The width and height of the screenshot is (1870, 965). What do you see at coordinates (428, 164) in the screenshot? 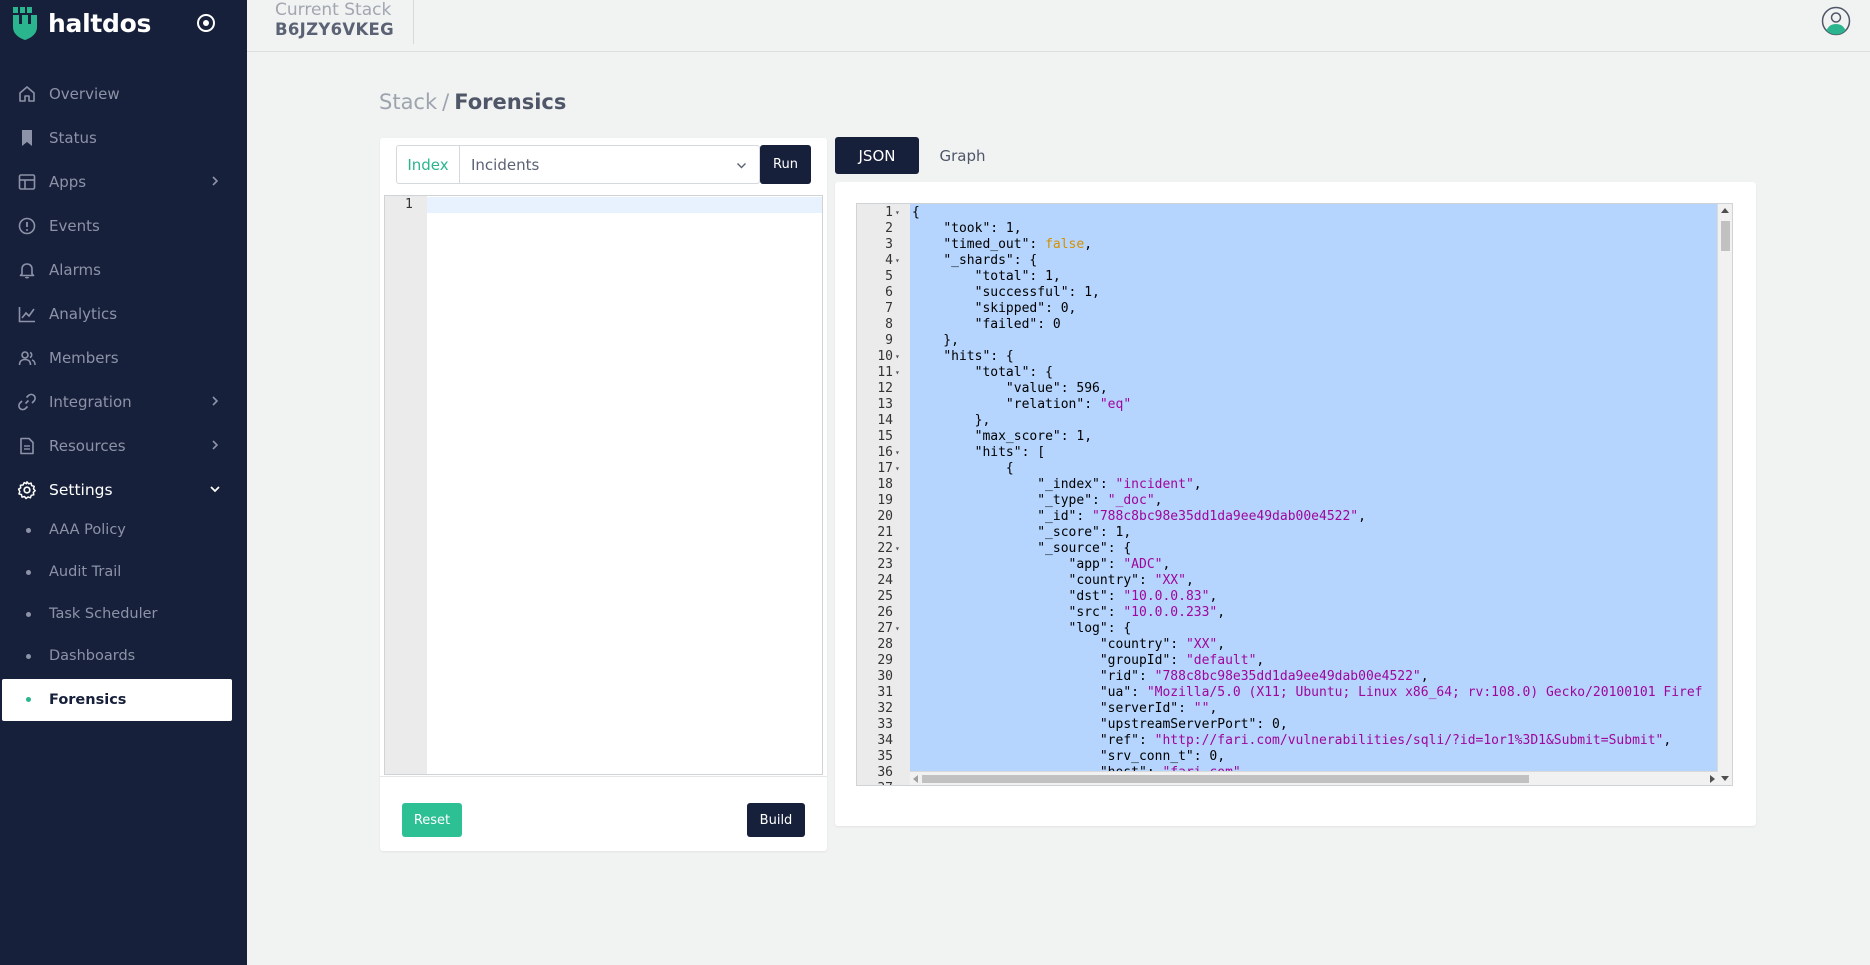
I see `index-label: Index` at bounding box center [428, 164].